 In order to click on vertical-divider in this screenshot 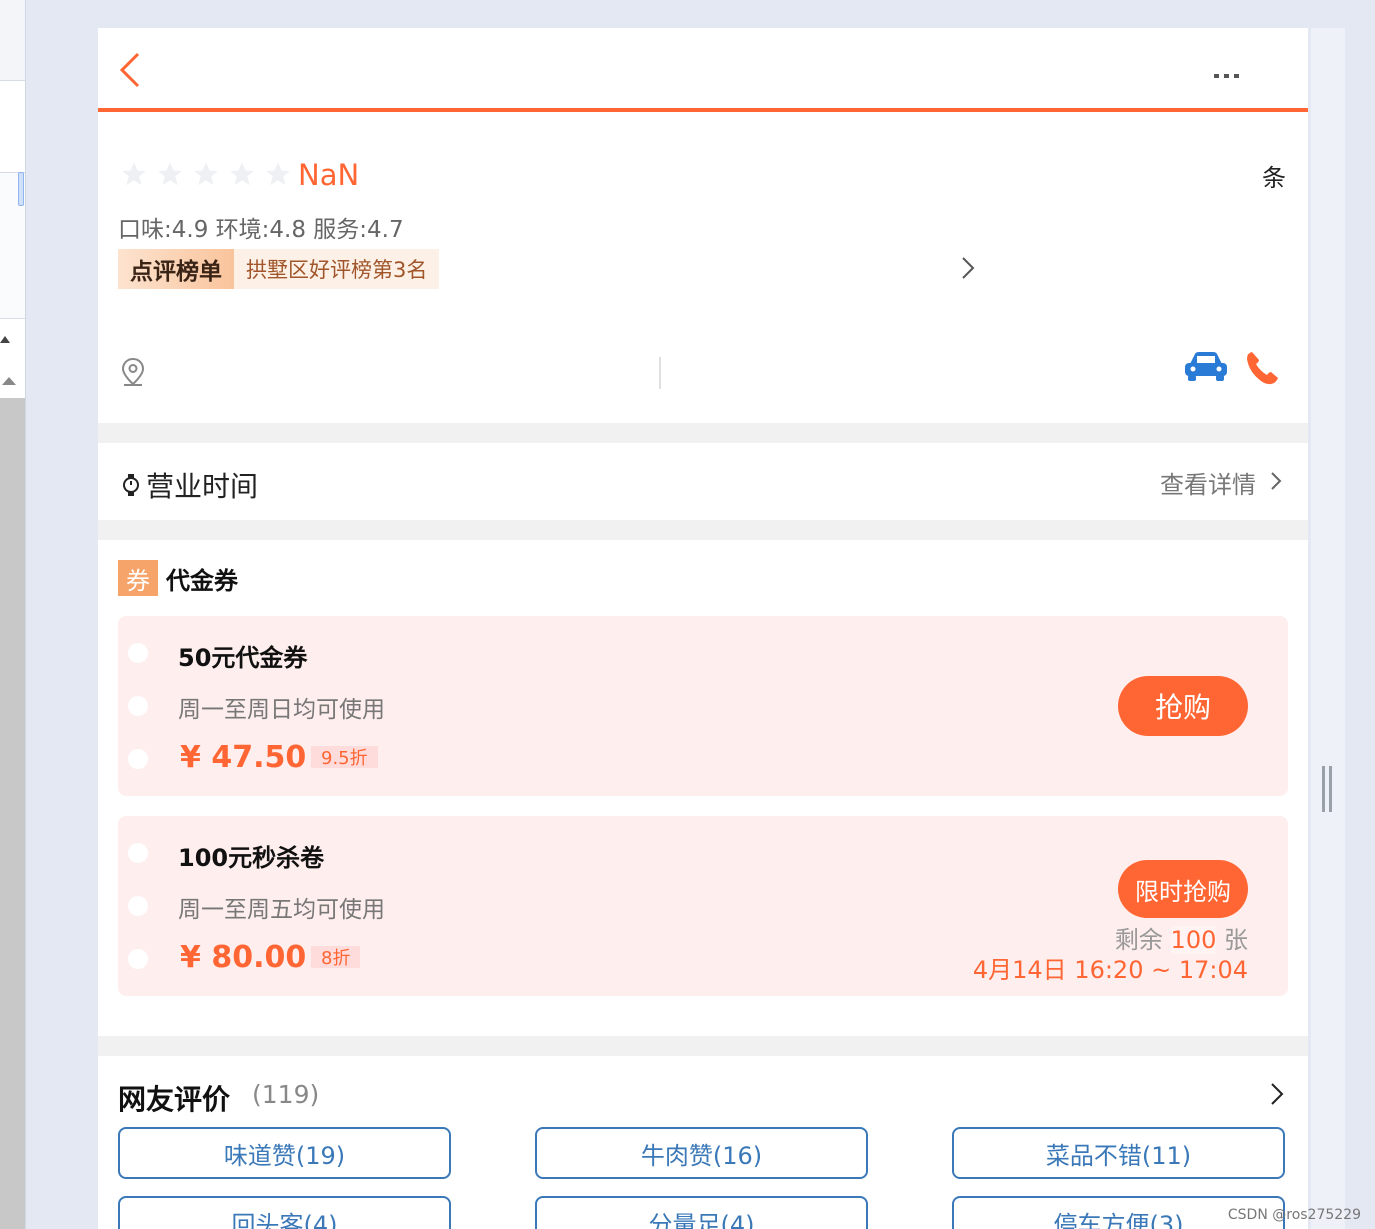, I will do `click(660, 373)`.